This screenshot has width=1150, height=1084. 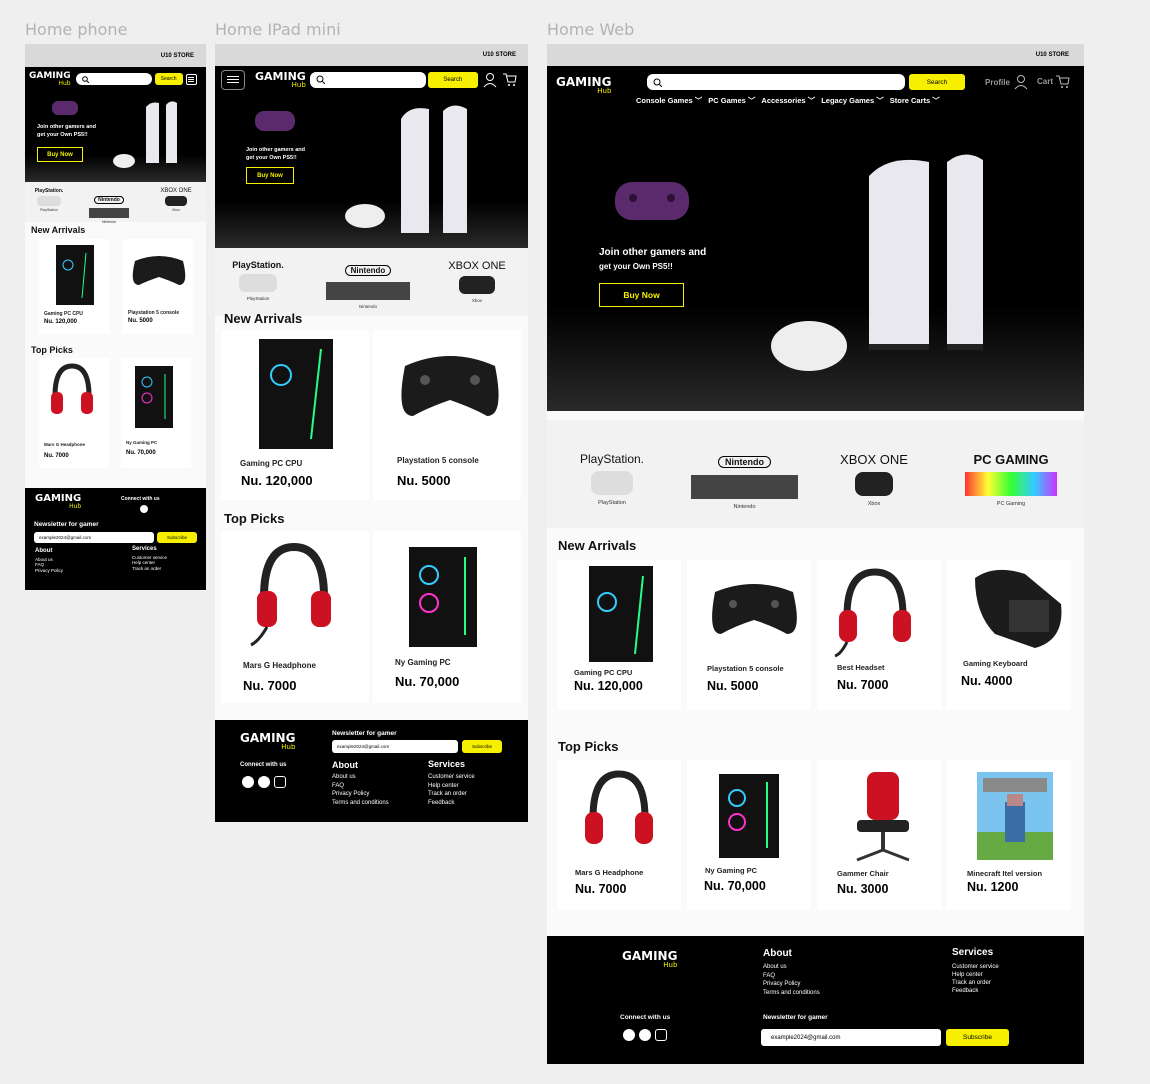 I want to click on chair-icon, so click(x=883, y=817).